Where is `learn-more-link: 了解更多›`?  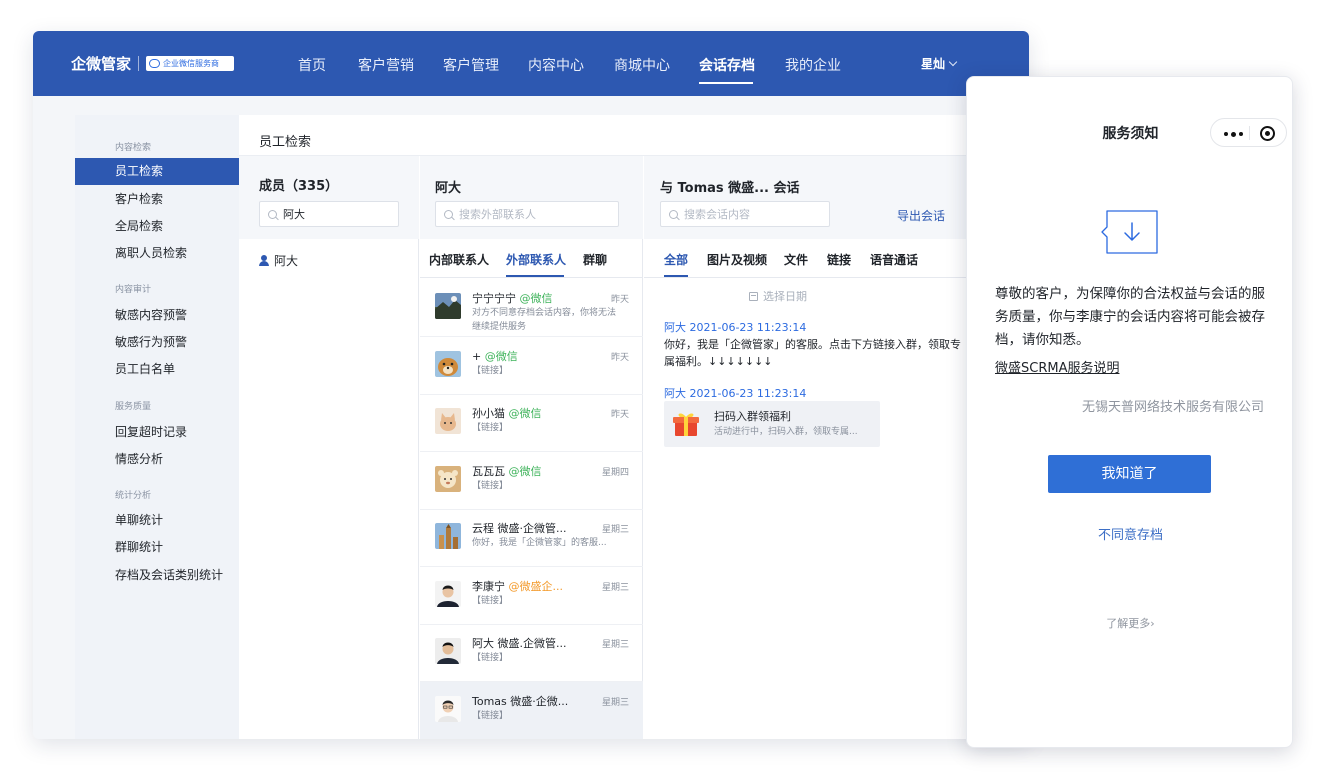
learn-more-link: 了解更多› is located at coordinates (1130, 623).